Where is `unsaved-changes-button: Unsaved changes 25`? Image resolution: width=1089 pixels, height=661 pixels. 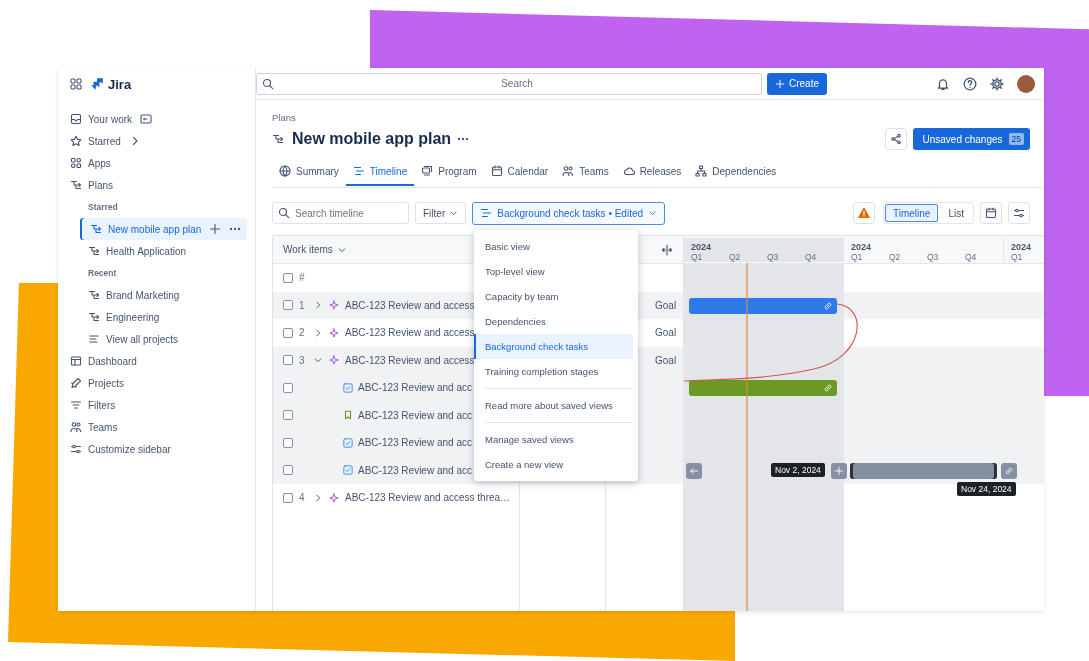
unsaved-changes-button: Unsaved changes 25 is located at coordinates (971, 139).